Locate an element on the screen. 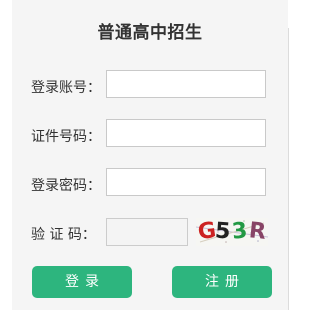 The width and height of the screenshot is (320, 310). captcha-image: G 5 3 R is located at coordinates (232, 232).